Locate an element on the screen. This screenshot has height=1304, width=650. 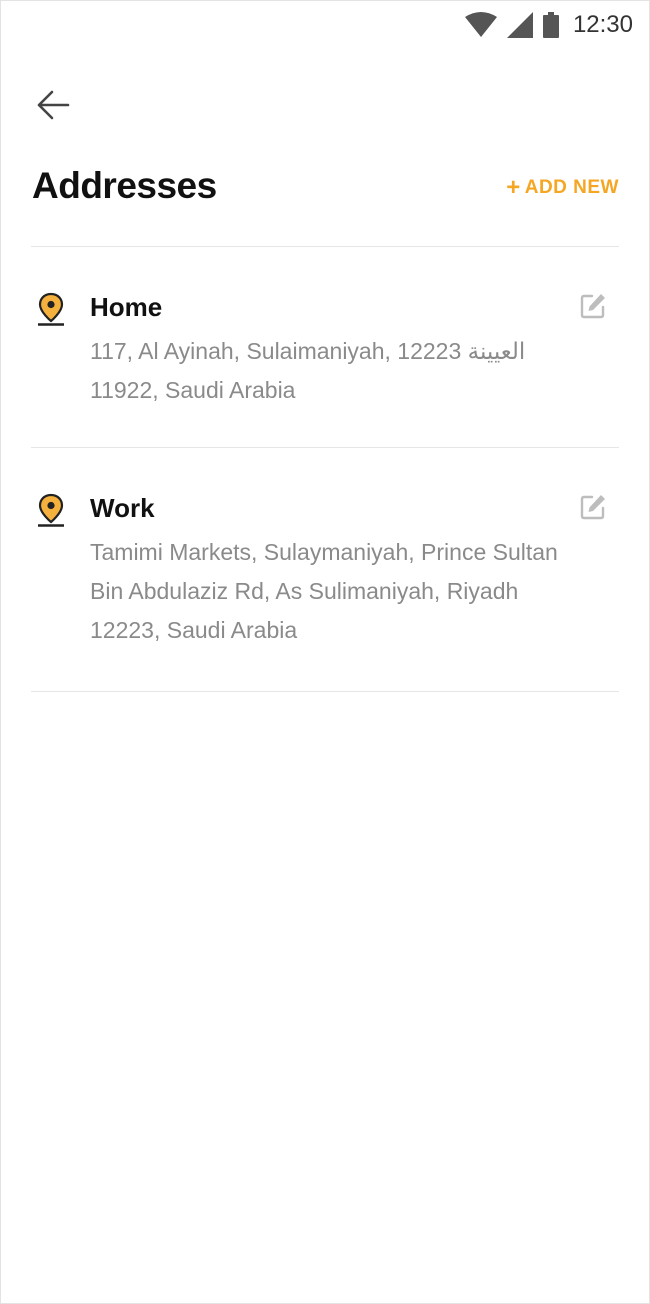
signal-icon is located at coordinates (519, 25).